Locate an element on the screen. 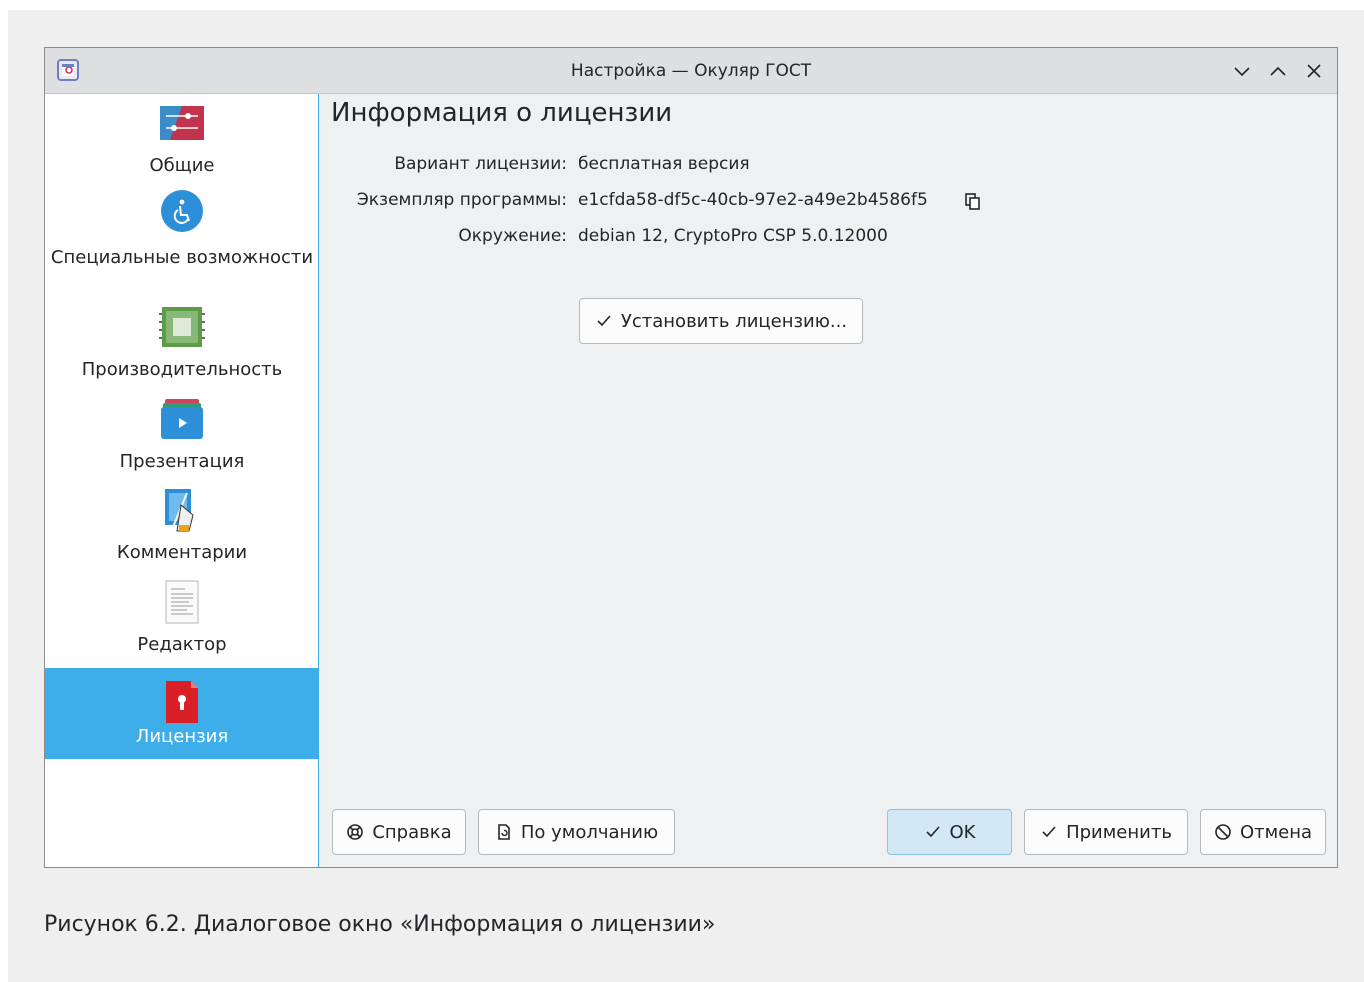 This screenshot has width=1364, height=982. reset-document-icon is located at coordinates (504, 832).